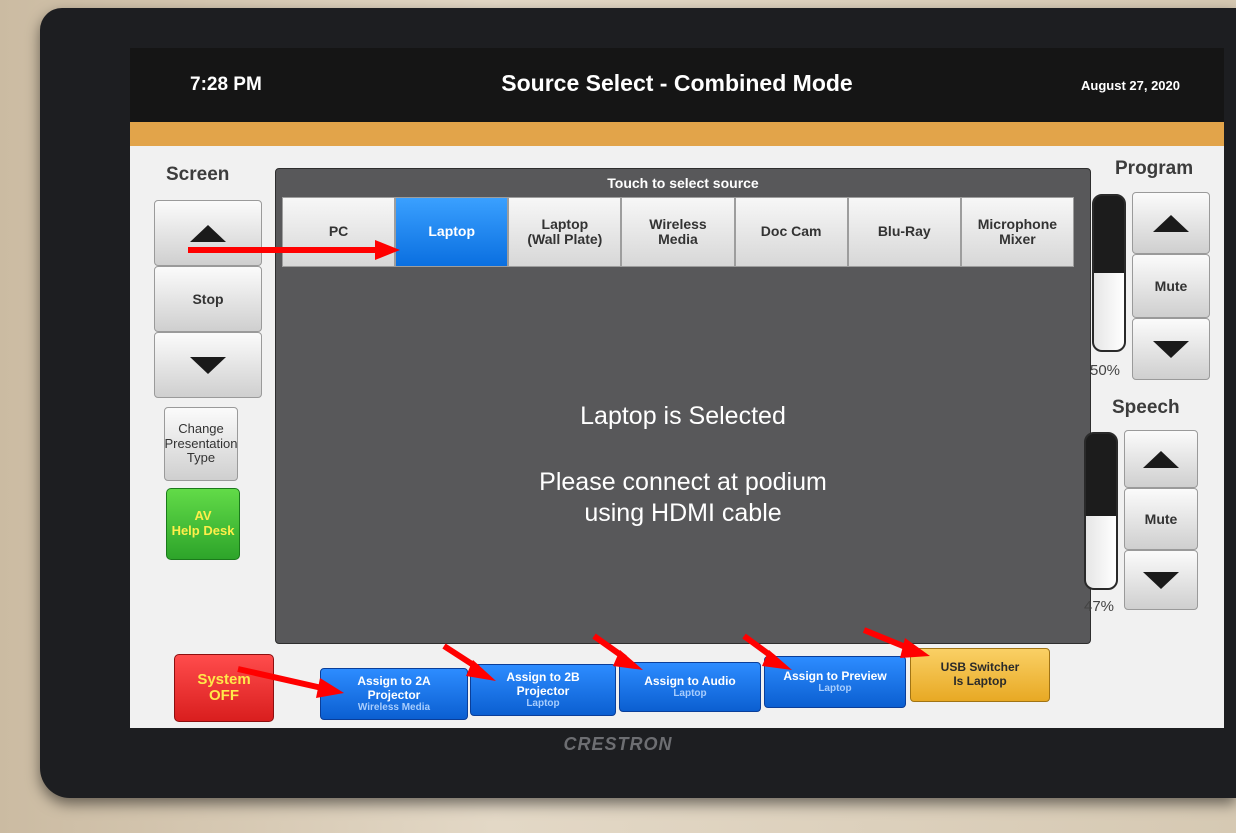  What do you see at coordinates (1146, 407) in the screenshot?
I see `speech-label: Speech` at bounding box center [1146, 407].